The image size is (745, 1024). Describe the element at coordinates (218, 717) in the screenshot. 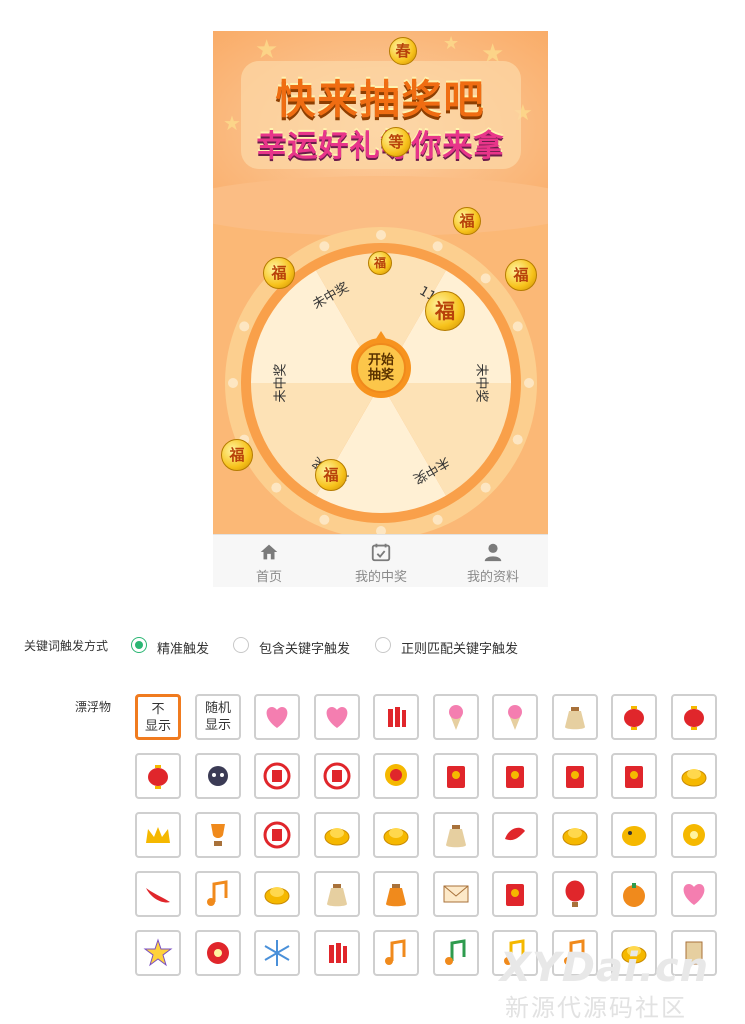

I see `floater-option-random: 随机 显示` at that location.